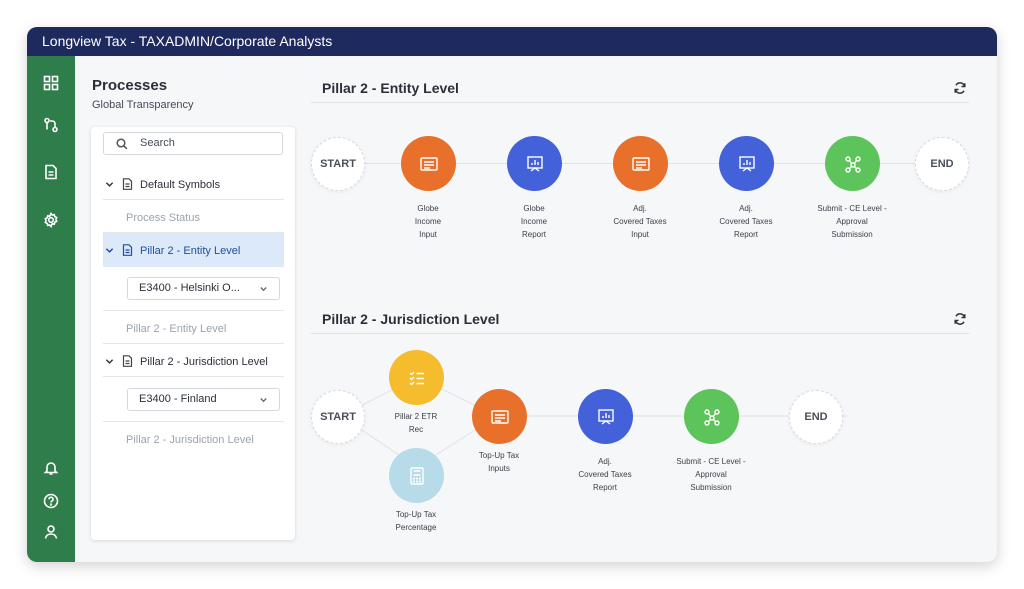 Image resolution: width=1024 pixels, height=589 pixels. What do you see at coordinates (122, 144) in the screenshot?
I see `search-icon` at bounding box center [122, 144].